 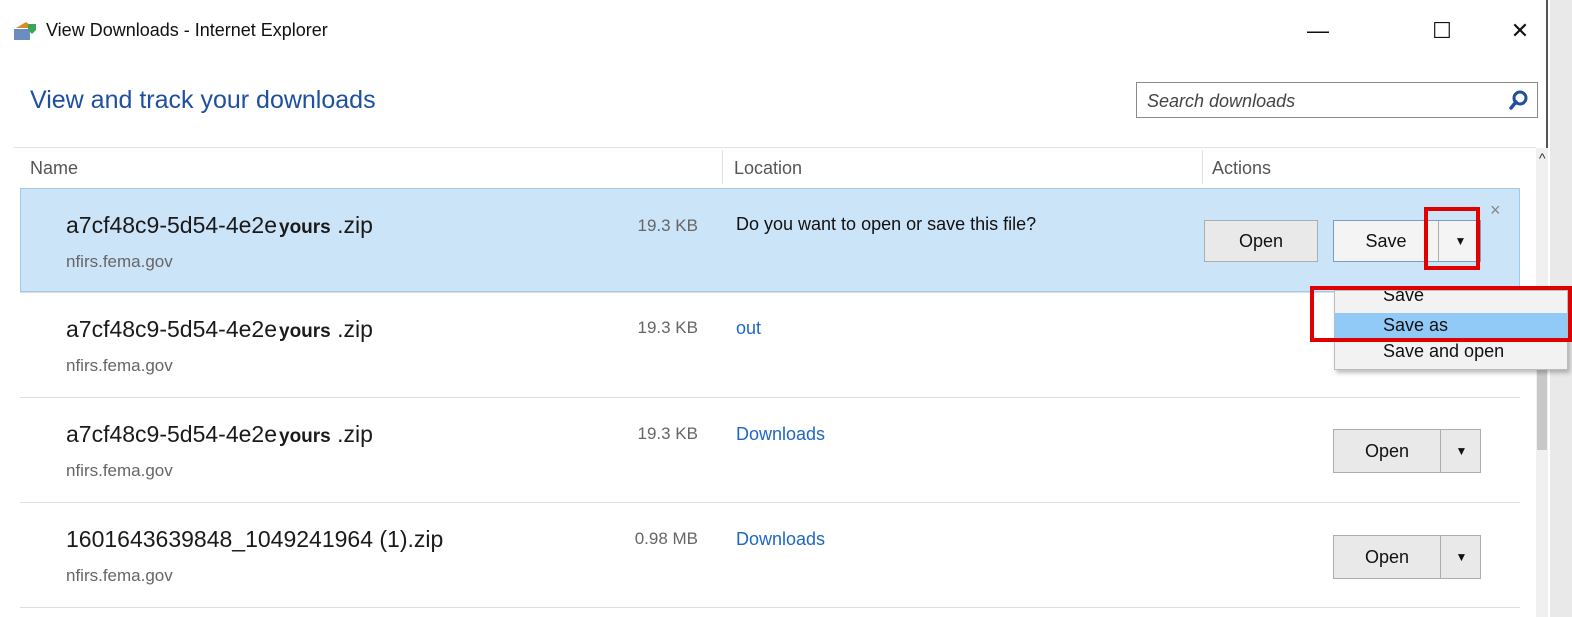 What do you see at coordinates (770, 607) in the screenshot?
I see `row-divider` at bounding box center [770, 607].